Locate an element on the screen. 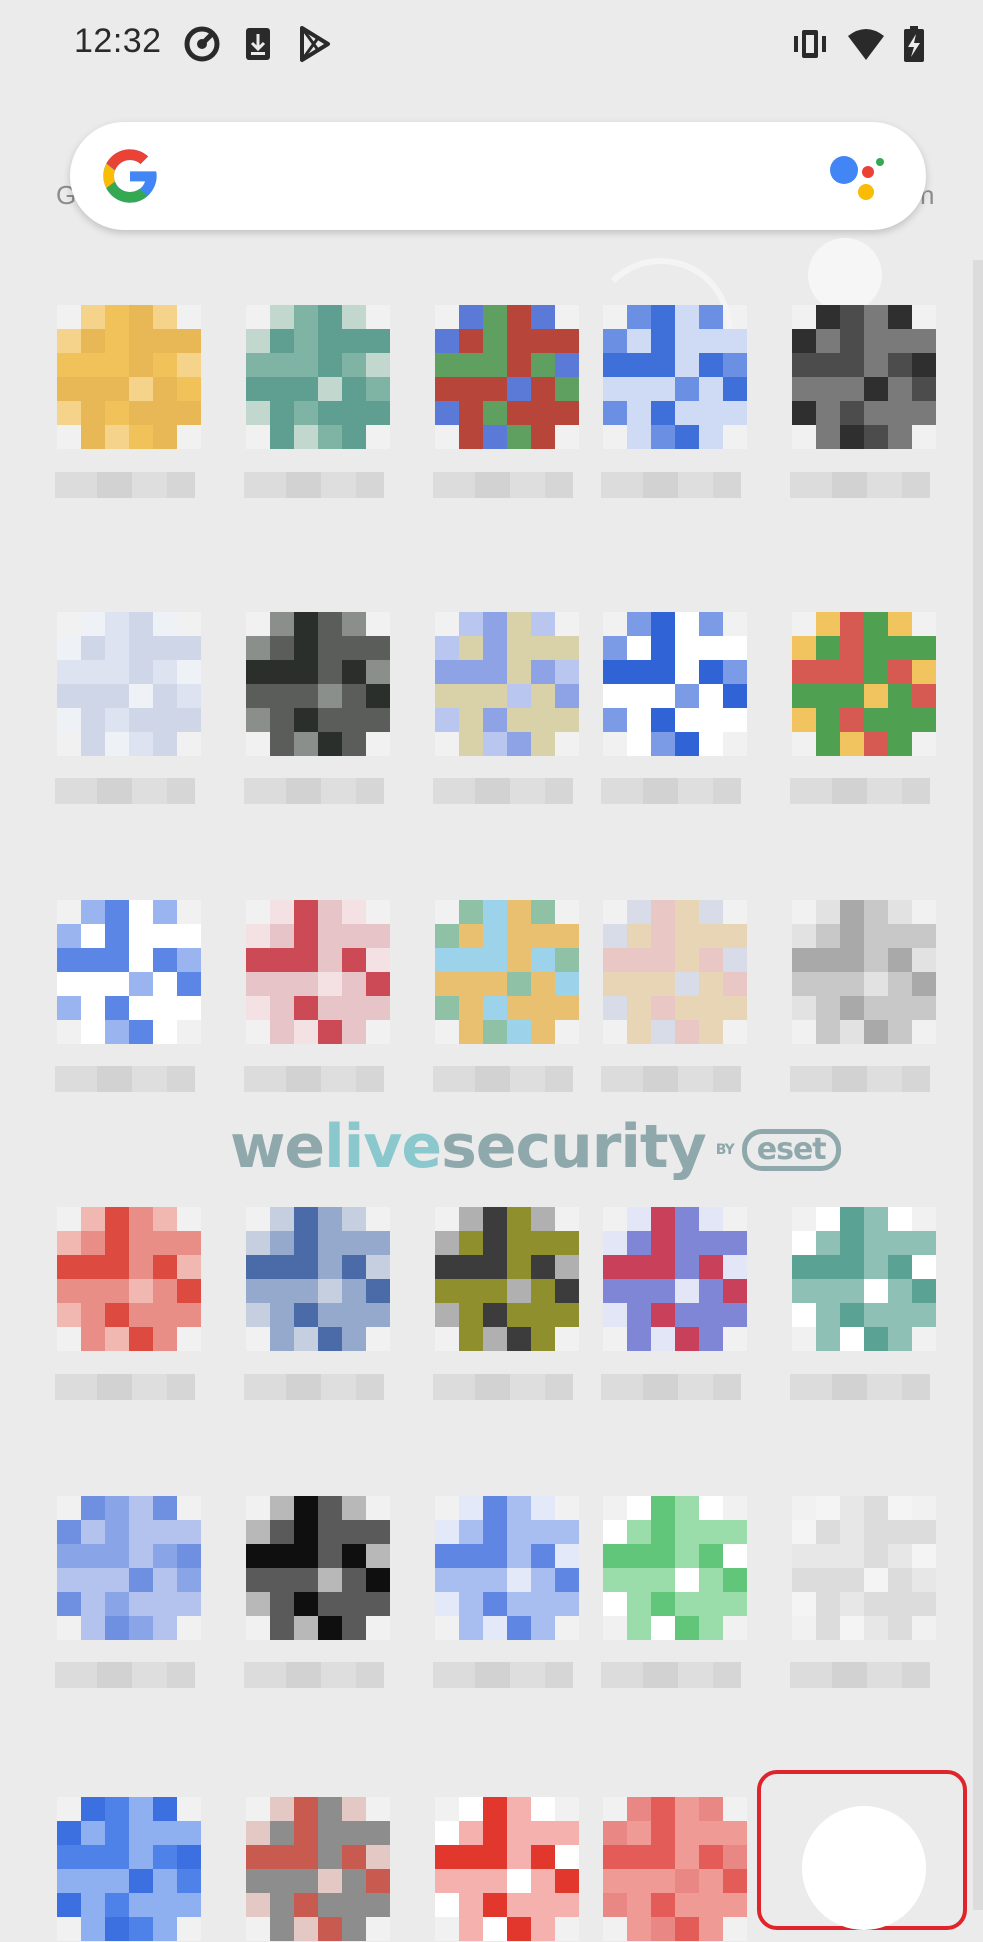 This screenshot has width=983, height=1942. app-3-1-label is located at coordinates (125, 1079).